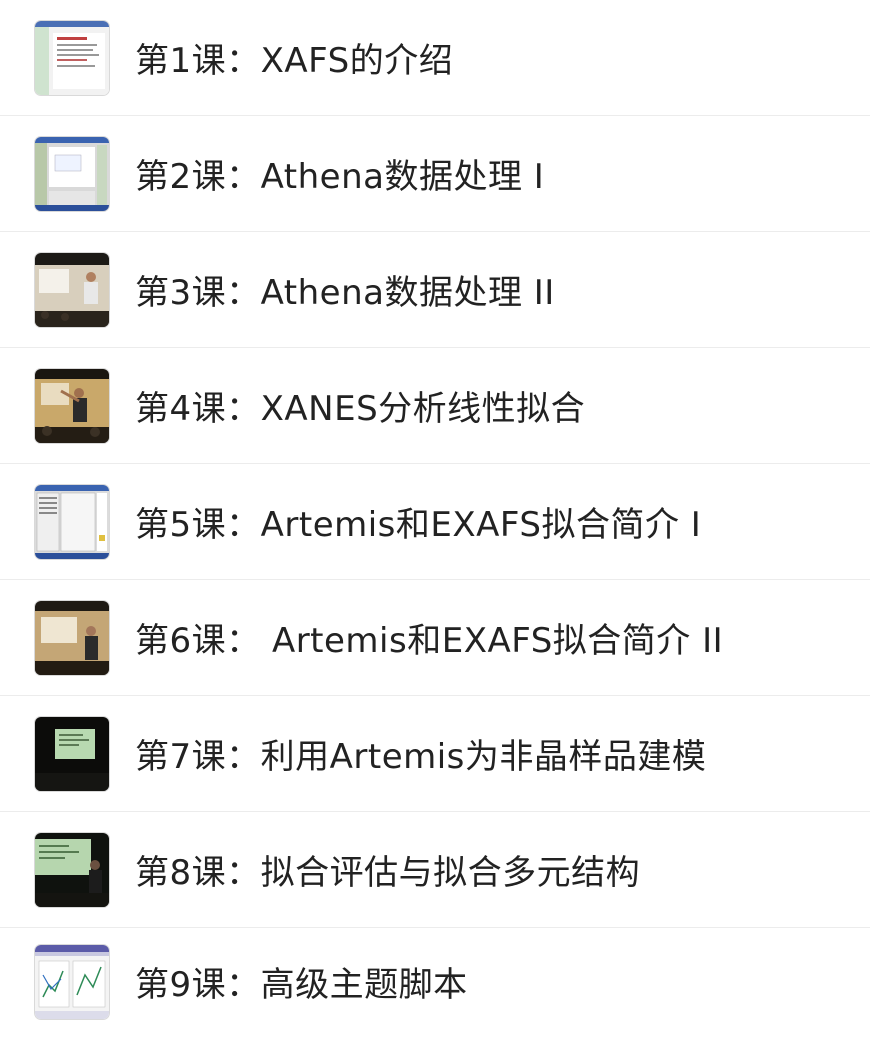 Image resolution: width=870 pixels, height=1038 pixels. I want to click on lesson-title: 第1课：XAFS的介绍, so click(294, 61).